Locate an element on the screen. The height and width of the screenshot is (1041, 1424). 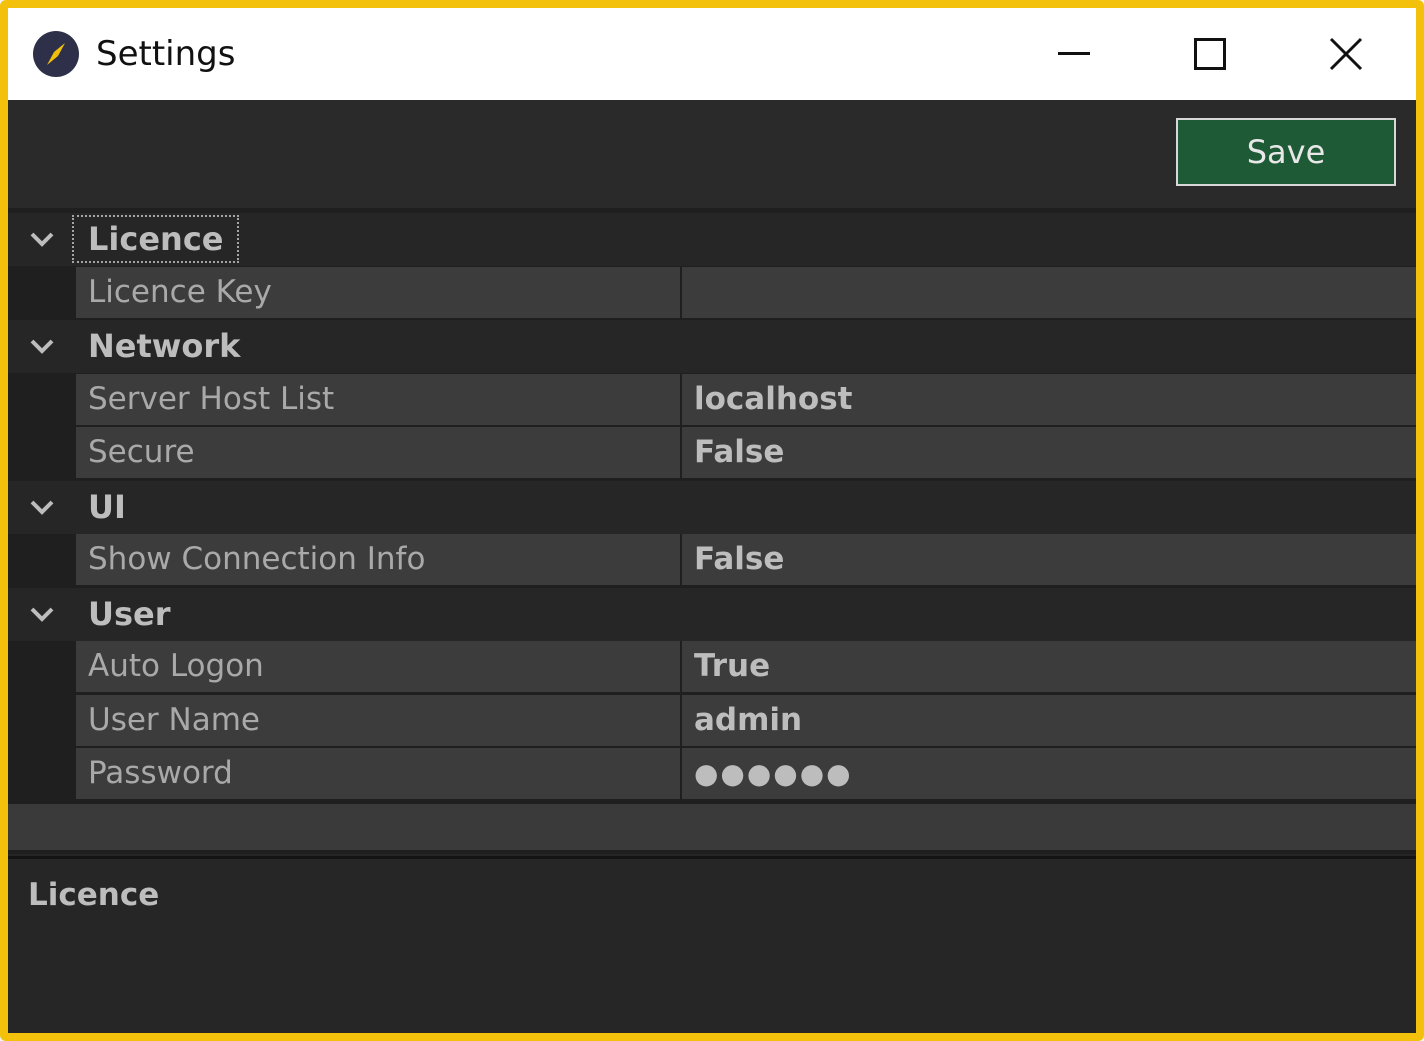
property-name: User Name is located at coordinates (378, 720).